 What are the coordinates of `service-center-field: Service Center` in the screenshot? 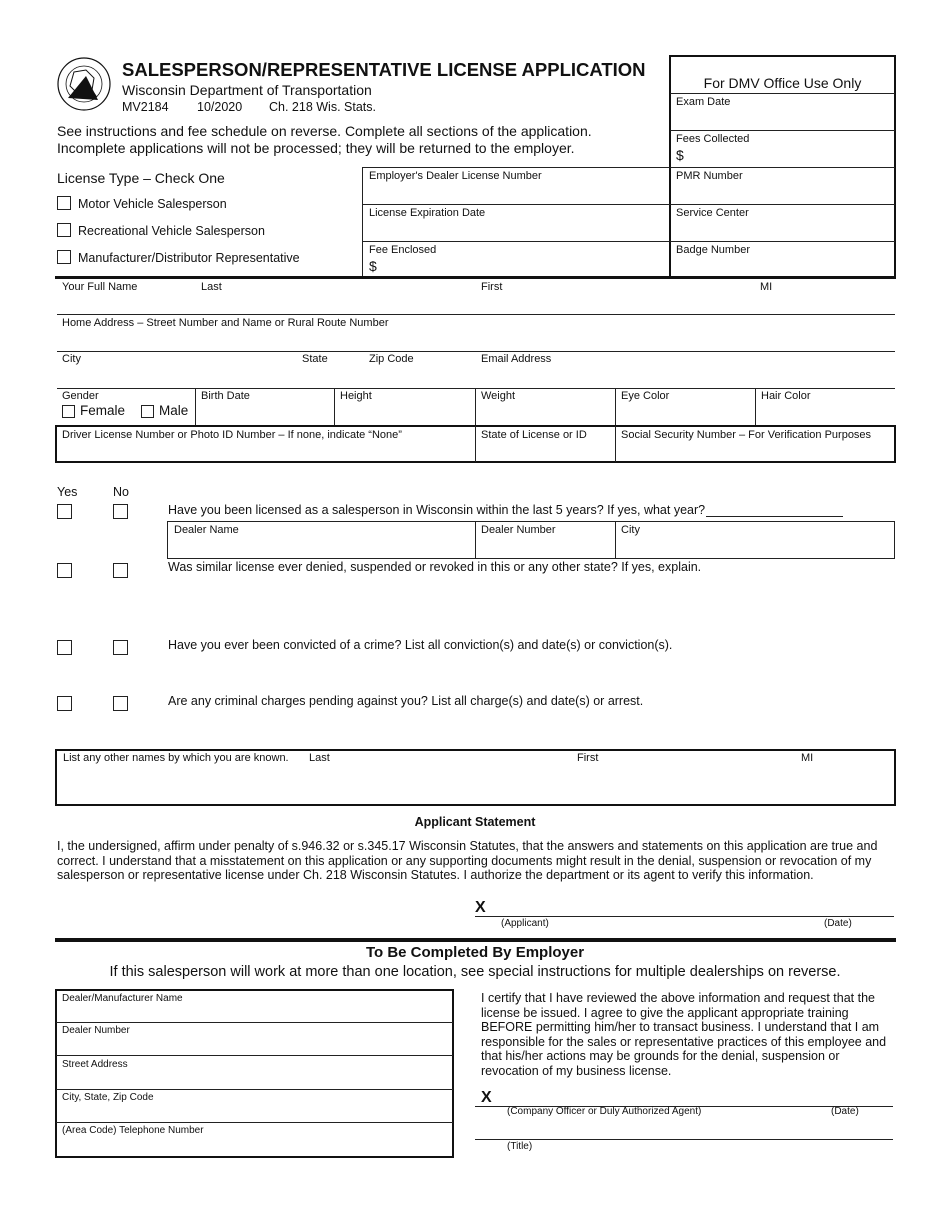 It's located at (712, 213).